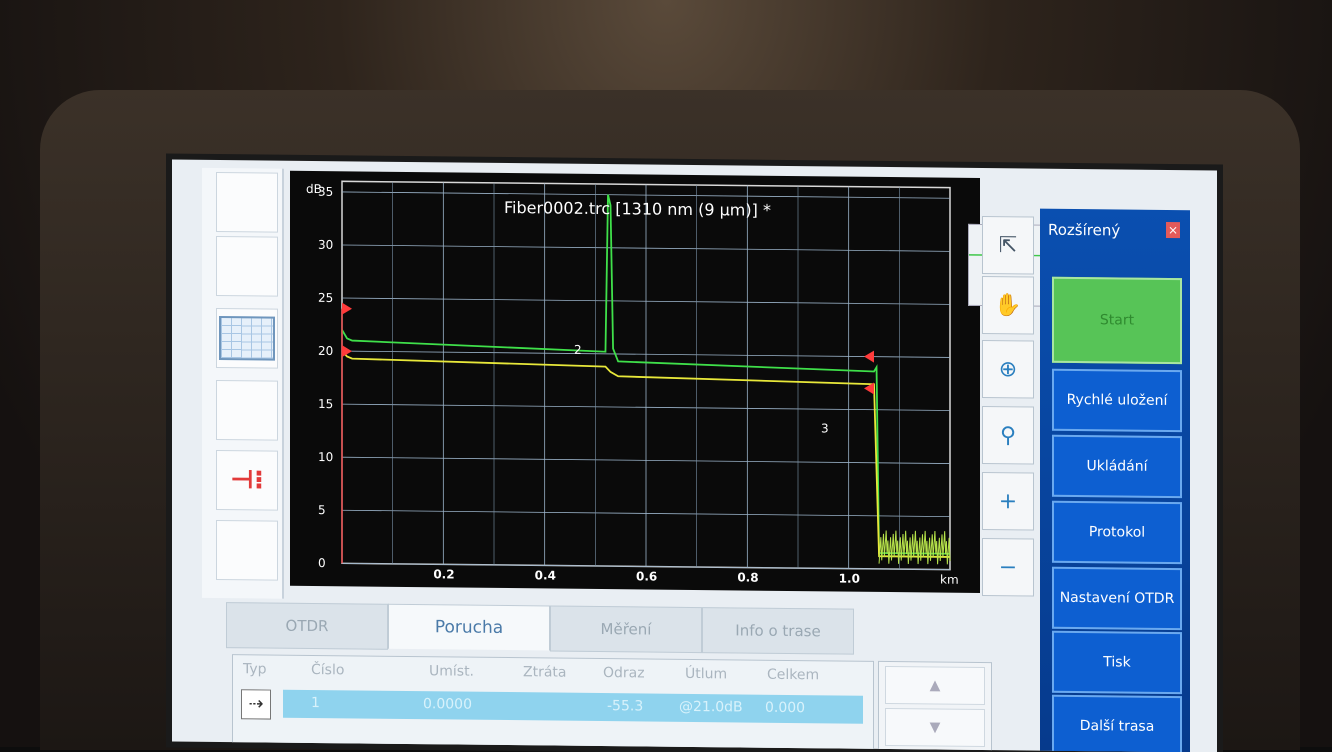  Describe the element at coordinates (1117, 723) in the screenshot. I see `next-trace-button: Další trasa` at that location.